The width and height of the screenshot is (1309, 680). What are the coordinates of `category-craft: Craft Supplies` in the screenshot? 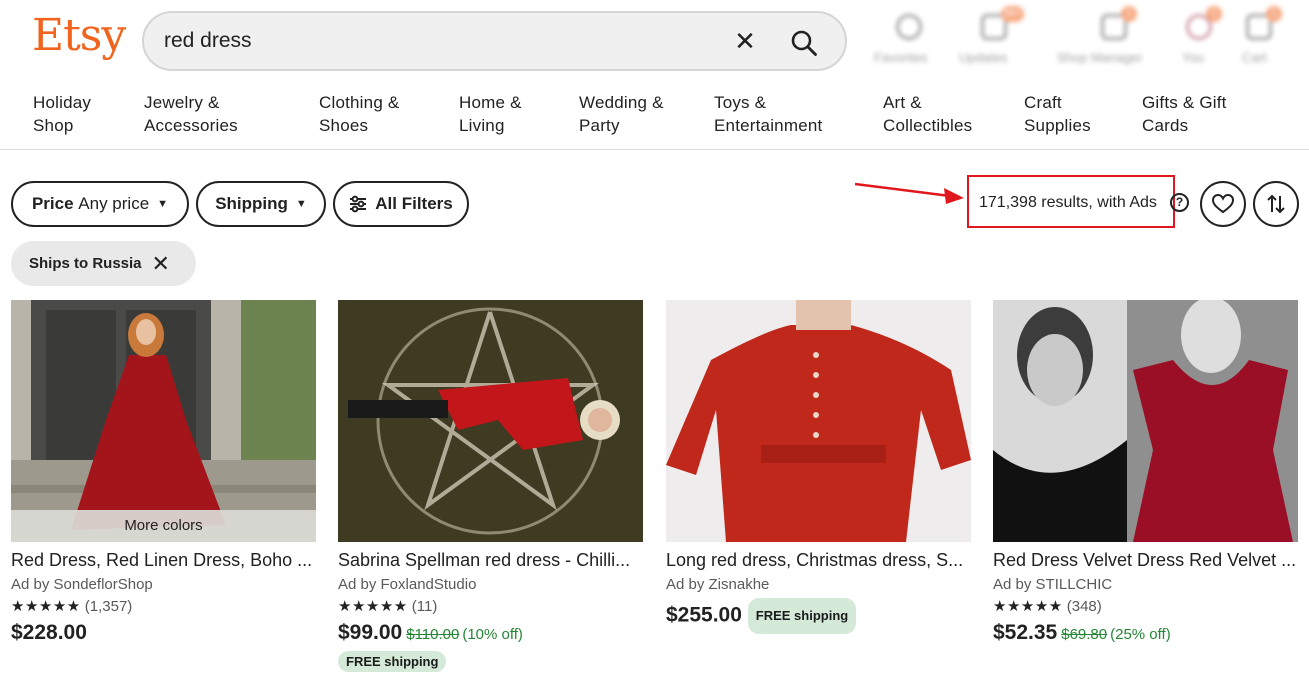 It's located at (1057, 114).